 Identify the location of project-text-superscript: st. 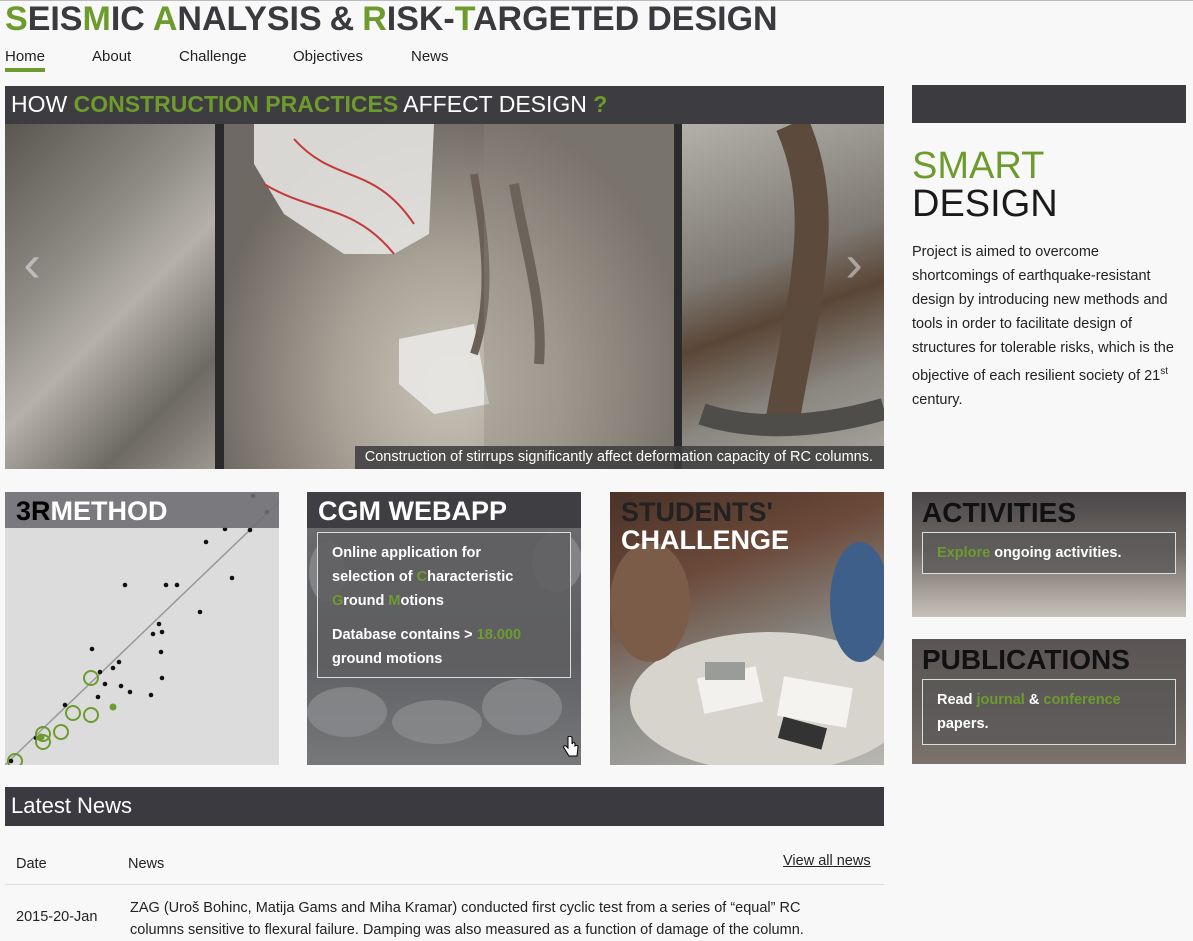
(1164, 371).